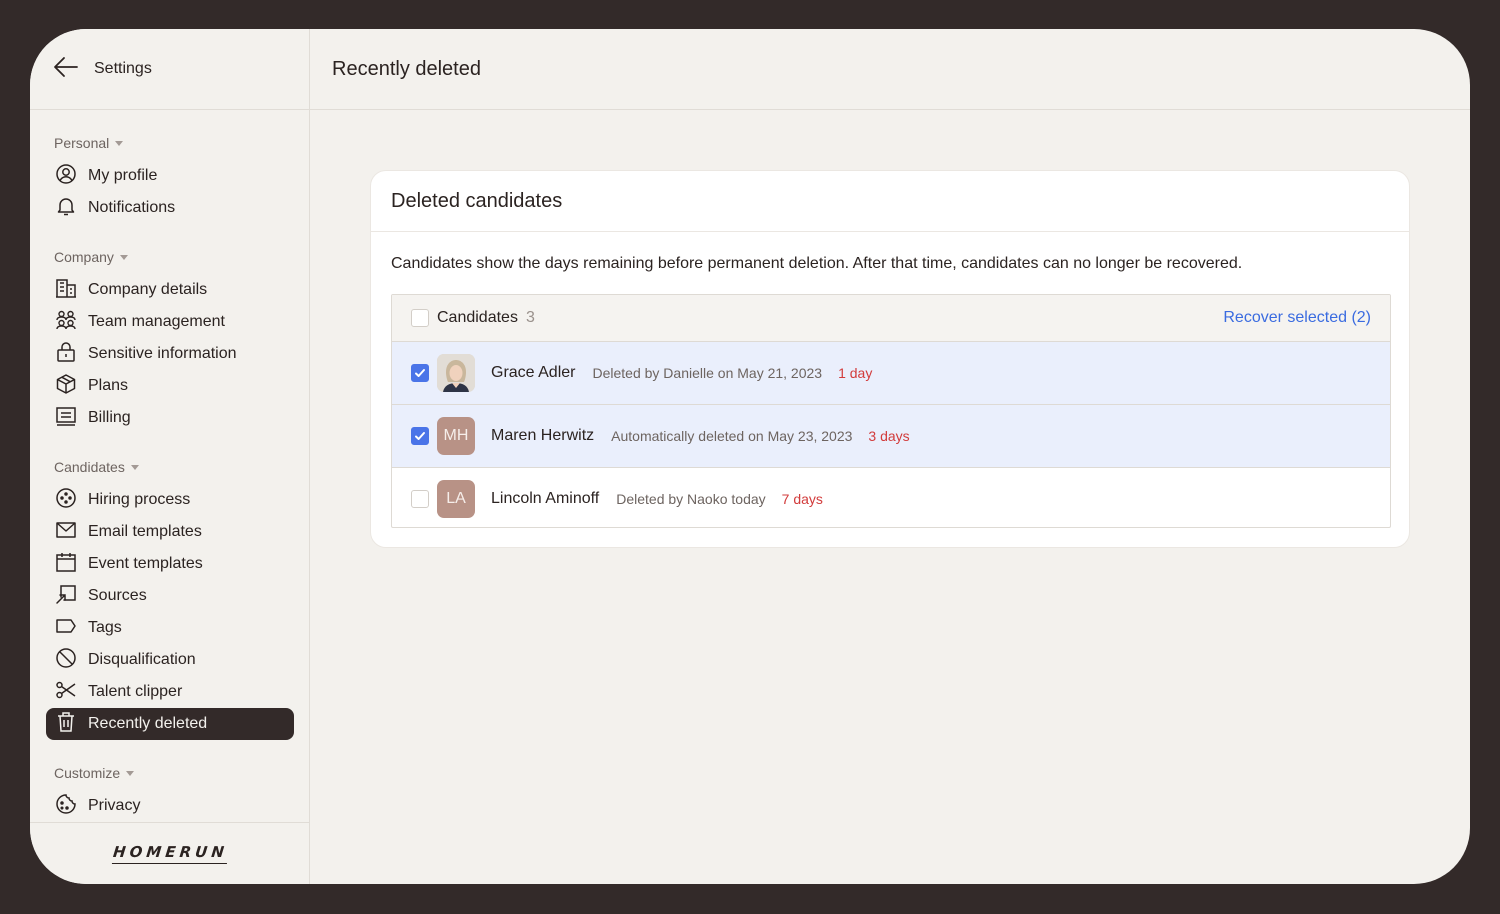  I want to click on sidebar-item-hiring-process: Hiring process, so click(170, 500).